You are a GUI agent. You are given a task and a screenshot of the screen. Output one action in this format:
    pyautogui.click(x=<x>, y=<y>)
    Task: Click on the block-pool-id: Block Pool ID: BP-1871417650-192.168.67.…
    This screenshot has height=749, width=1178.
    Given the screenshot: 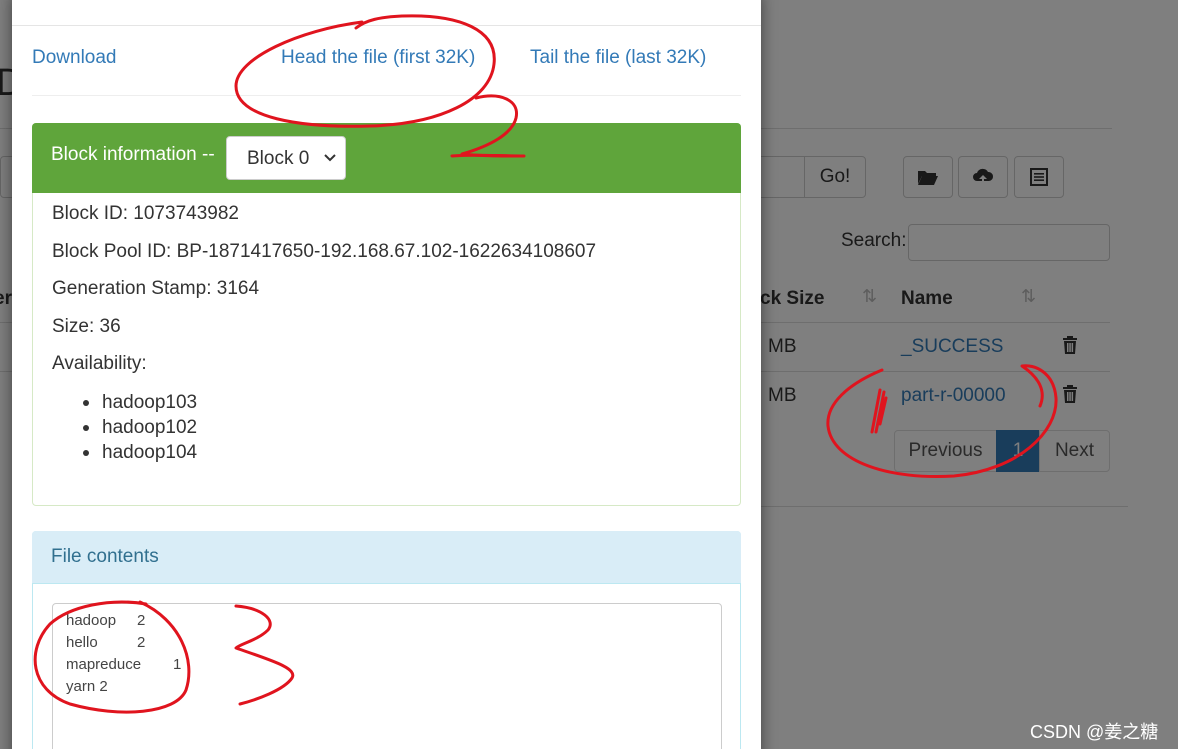 What is the action you would take?
    pyautogui.click(x=324, y=251)
    